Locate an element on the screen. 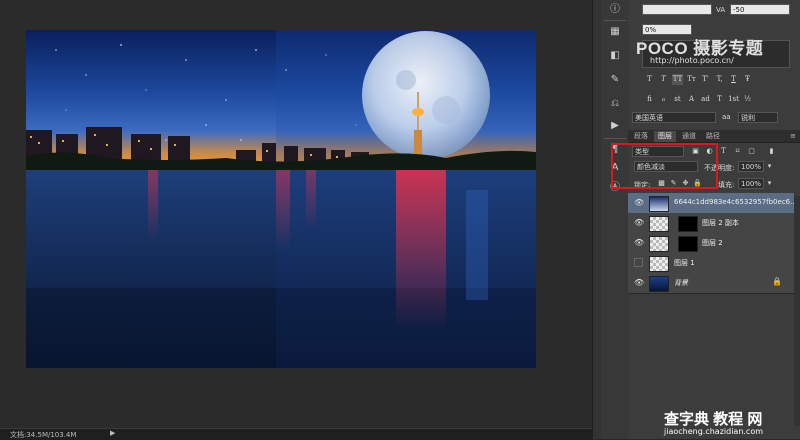  stylistic-alt-button: ad is located at coordinates (705, 99).